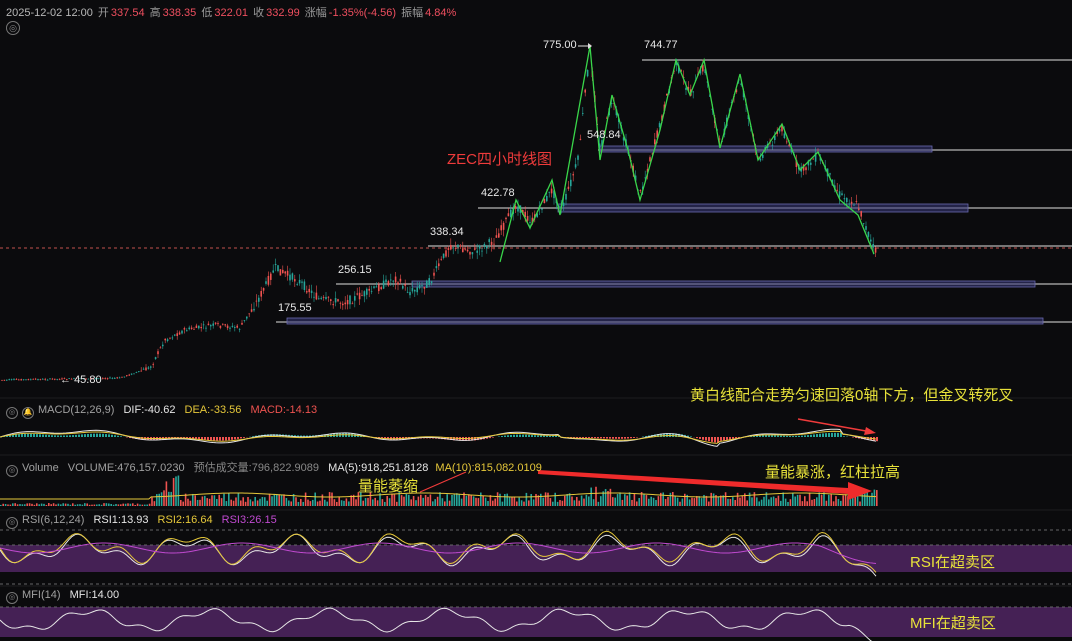  What do you see at coordinates (179, 13) in the screenshot?
I see `high-value: 338.35` at bounding box center [179, 13].